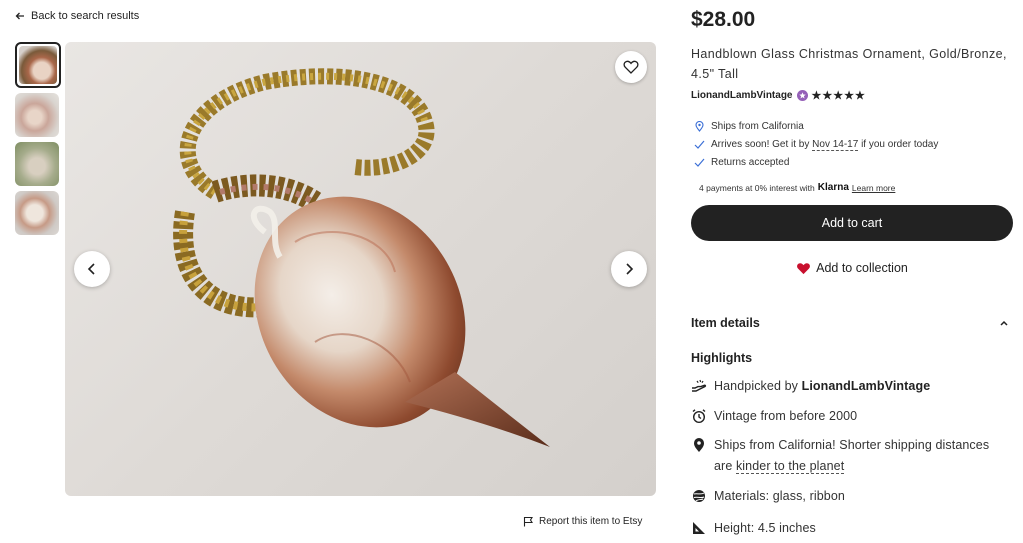 The height and width of the screenshot is (543, 1023). I want to click on yarn-ball-icon, so click(699, 496).